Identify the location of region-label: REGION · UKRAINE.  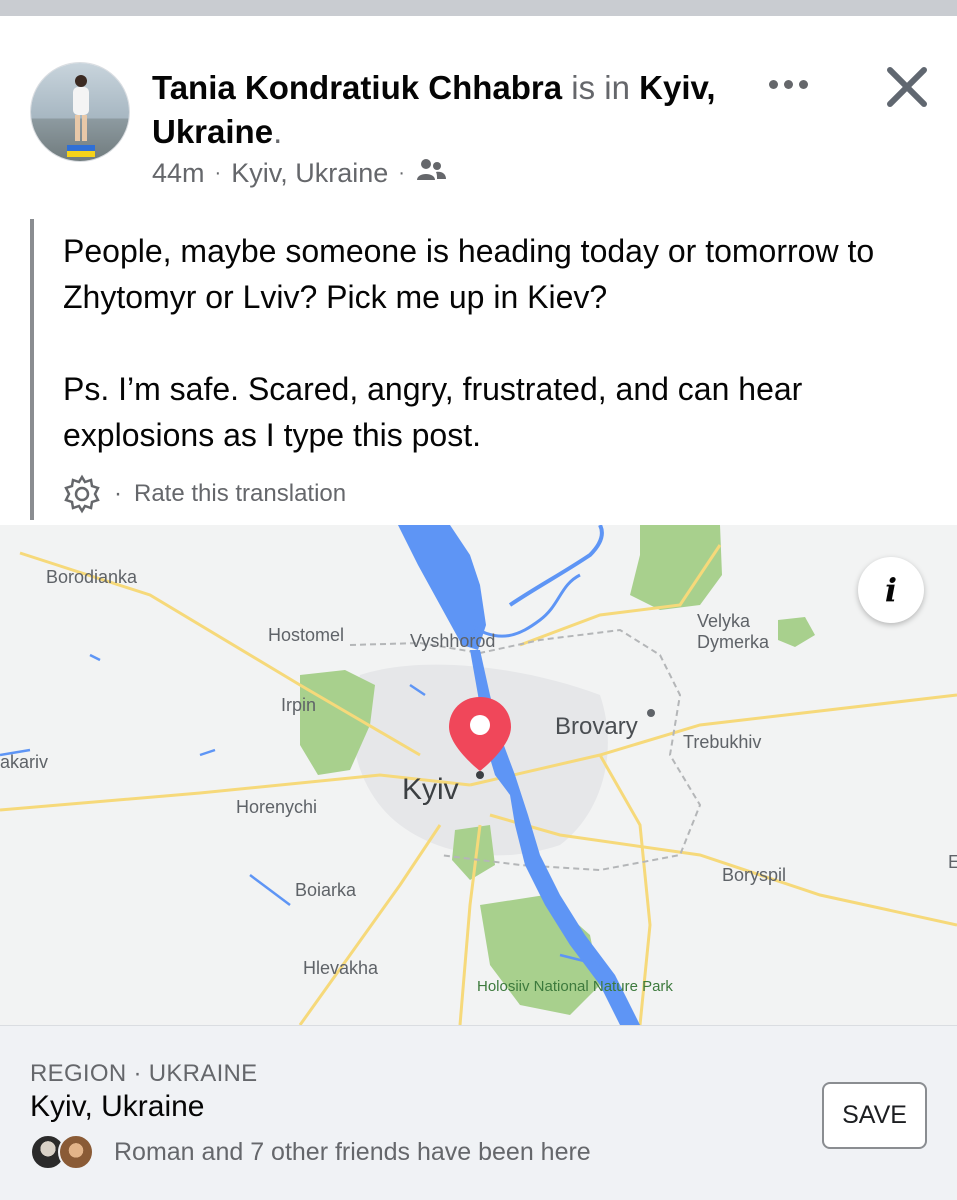
(144, 1073).